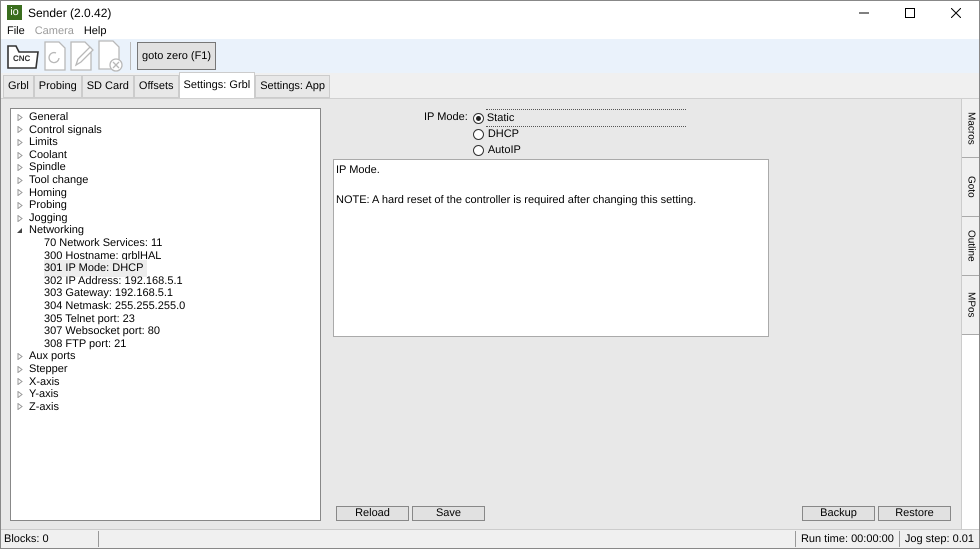 This screenshot has height=549, width=980. Describe the element at coordinates (108, 86) in the screenshot. I see `tab: SD Card` at that location.